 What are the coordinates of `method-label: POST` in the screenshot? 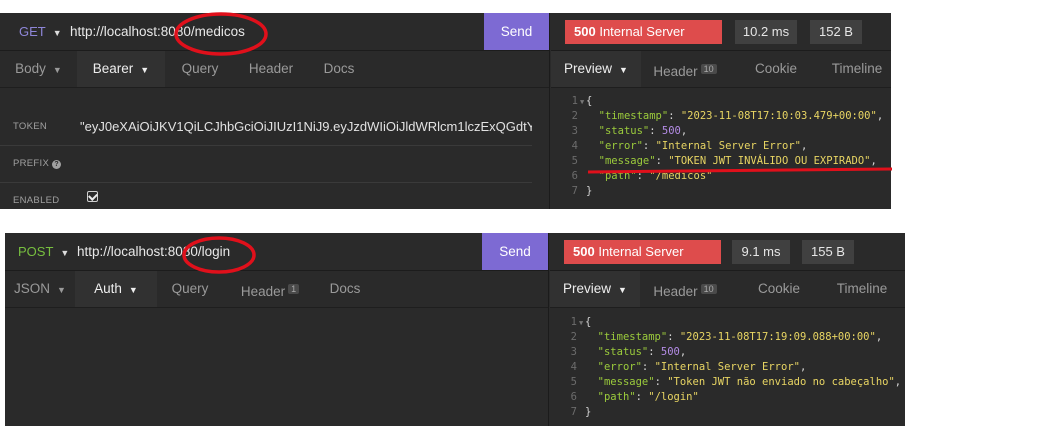 It's located at (36, 251).